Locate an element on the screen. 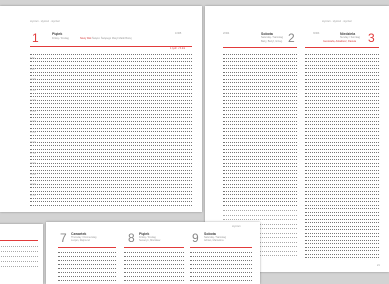 This screenshot has width=389, height=284. sun-red-rule is located at coordinates (342, 47).